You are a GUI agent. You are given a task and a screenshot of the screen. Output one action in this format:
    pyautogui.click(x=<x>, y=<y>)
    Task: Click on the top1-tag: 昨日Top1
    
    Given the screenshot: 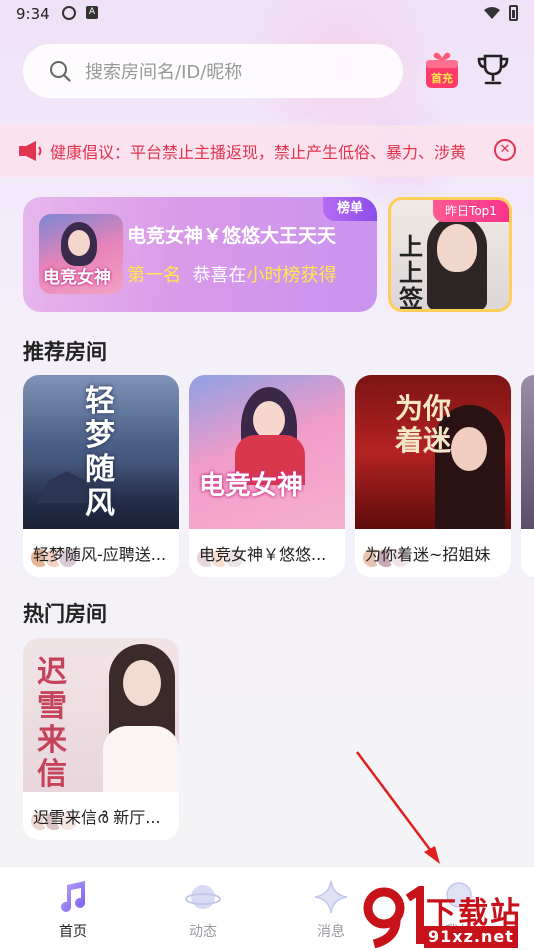 What is the action you would take?
    pyautogui.click(x=471, y=211)
    